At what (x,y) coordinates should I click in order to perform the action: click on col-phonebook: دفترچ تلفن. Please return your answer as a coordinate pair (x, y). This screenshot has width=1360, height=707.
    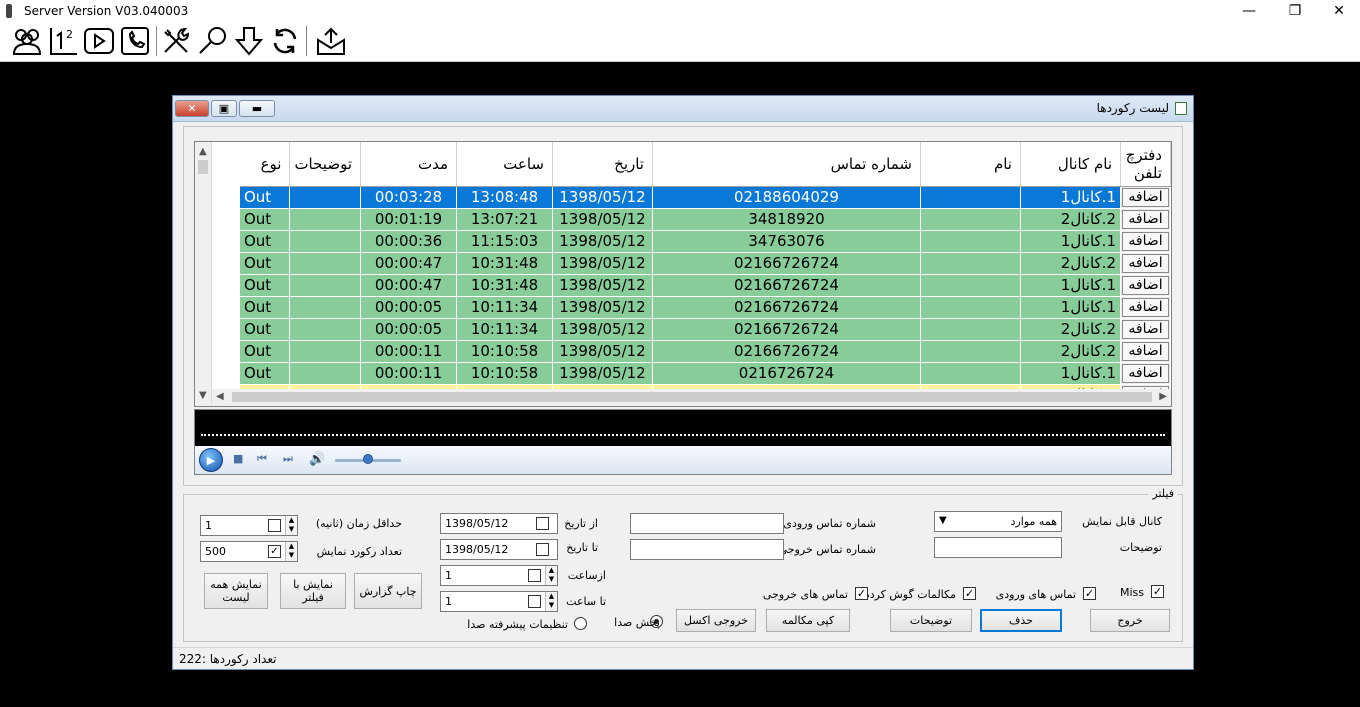
    Looking at the image, I should click on (1145, 164).